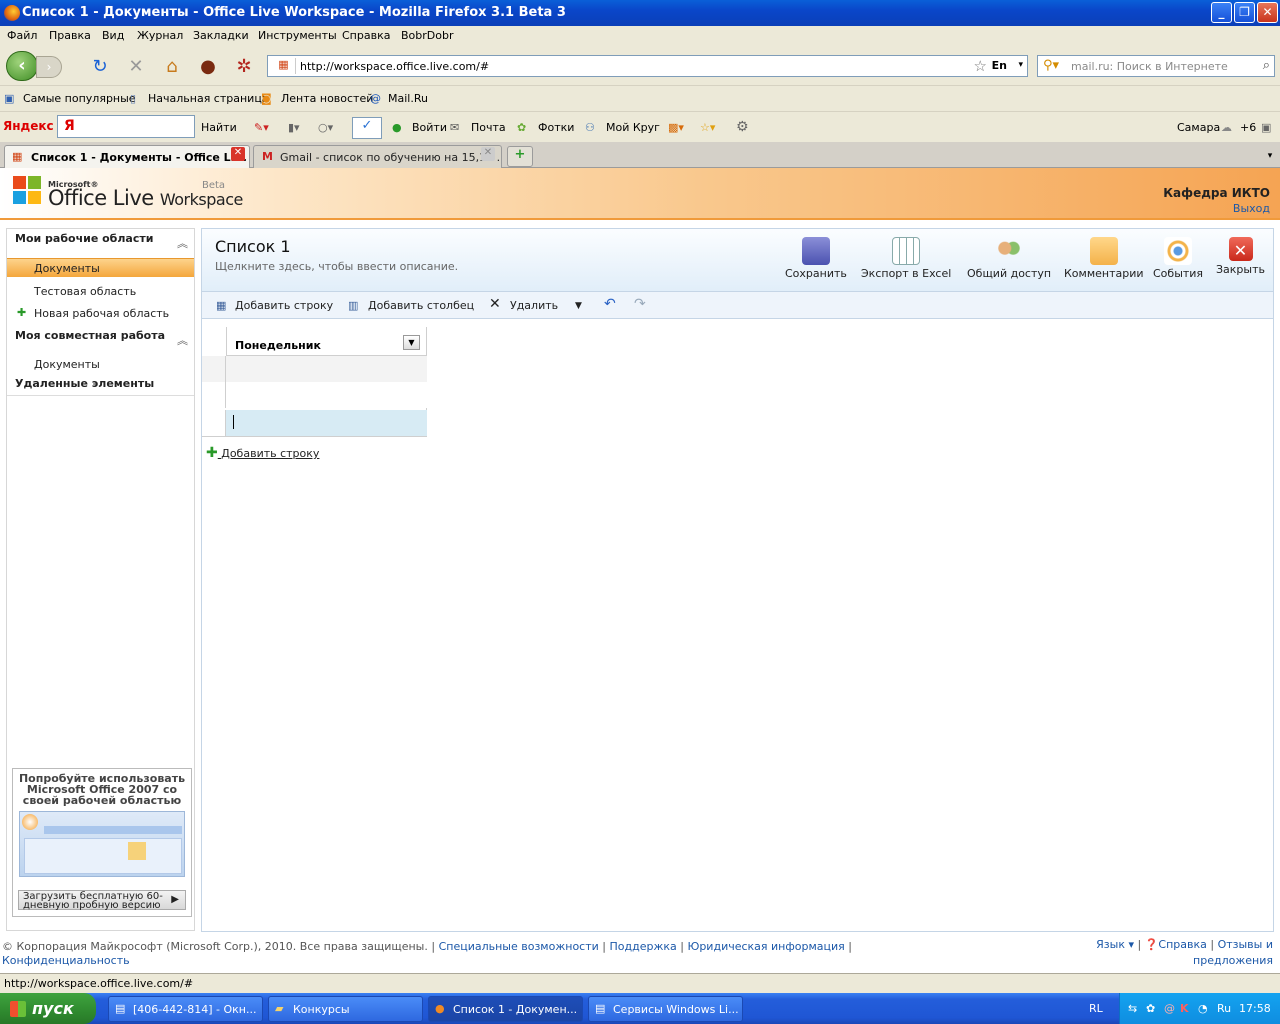 The image size is (1280, 1024). What do you see at coordinates (742, 127) in the screenshot?
I see `settings-gear-icon: ⚙` at bounding box center [742, 127].